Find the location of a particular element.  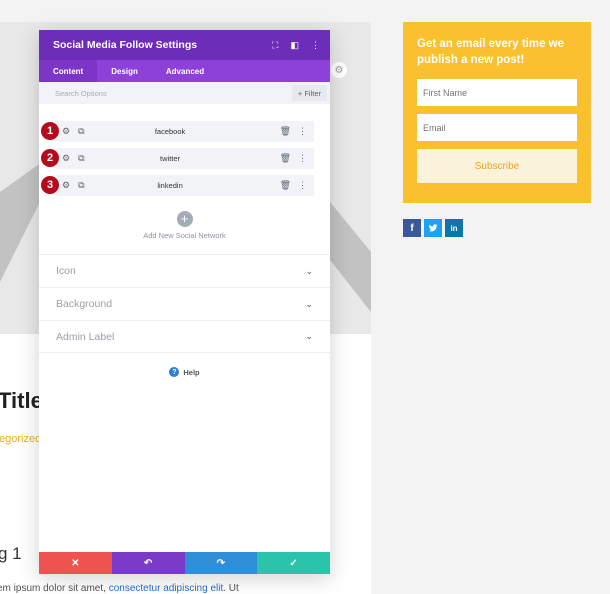

modal-title: Social Media Follow Settings is located at coordinates (125, 45).